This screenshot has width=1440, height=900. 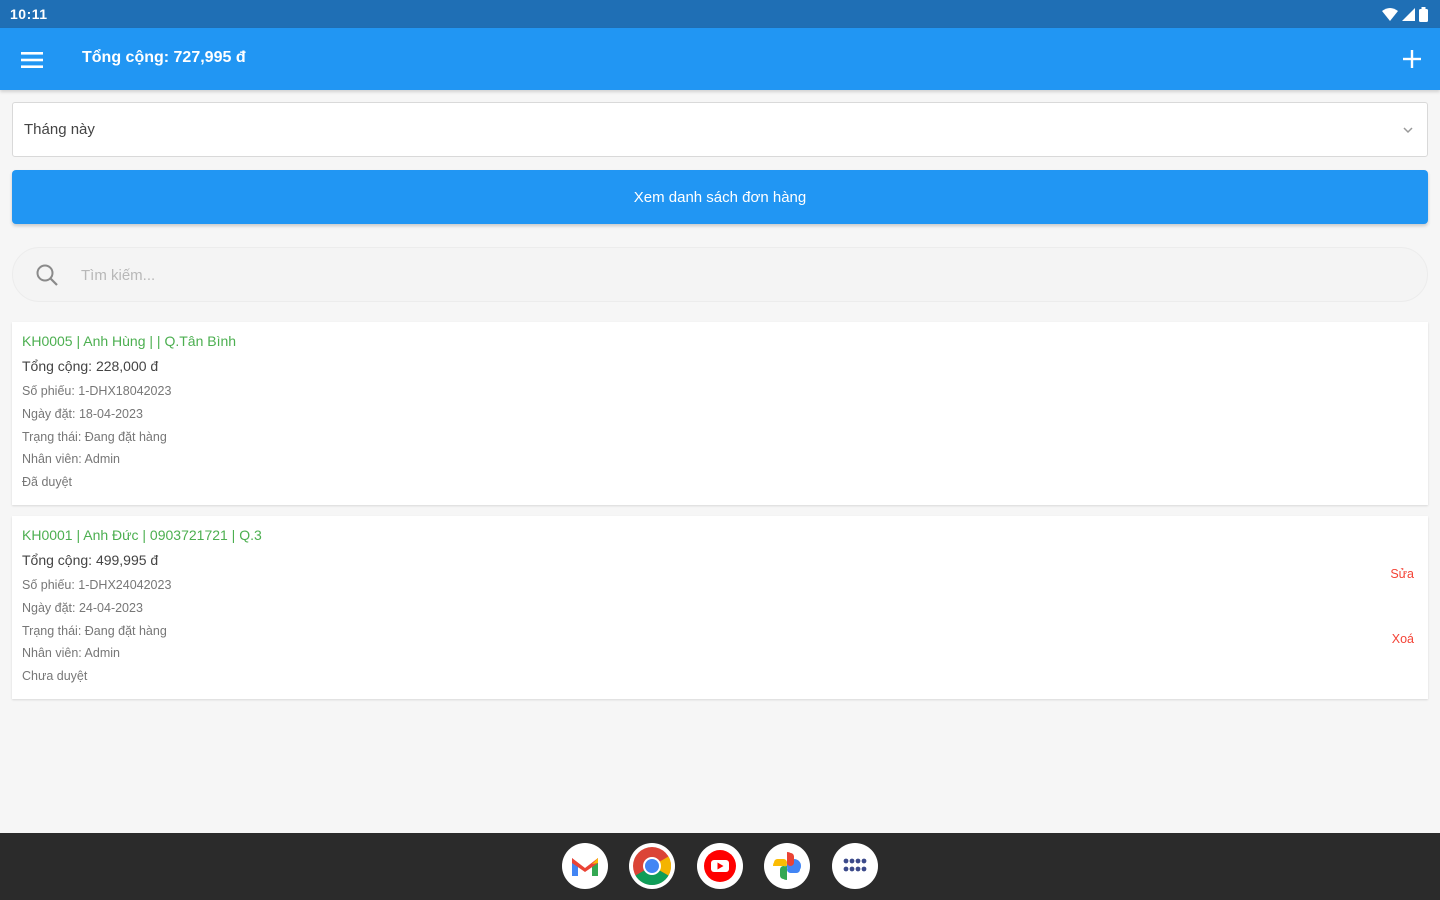 I want to click on page-title: Tổng cộng: 727,995 đ, so click(x=164, y=57).